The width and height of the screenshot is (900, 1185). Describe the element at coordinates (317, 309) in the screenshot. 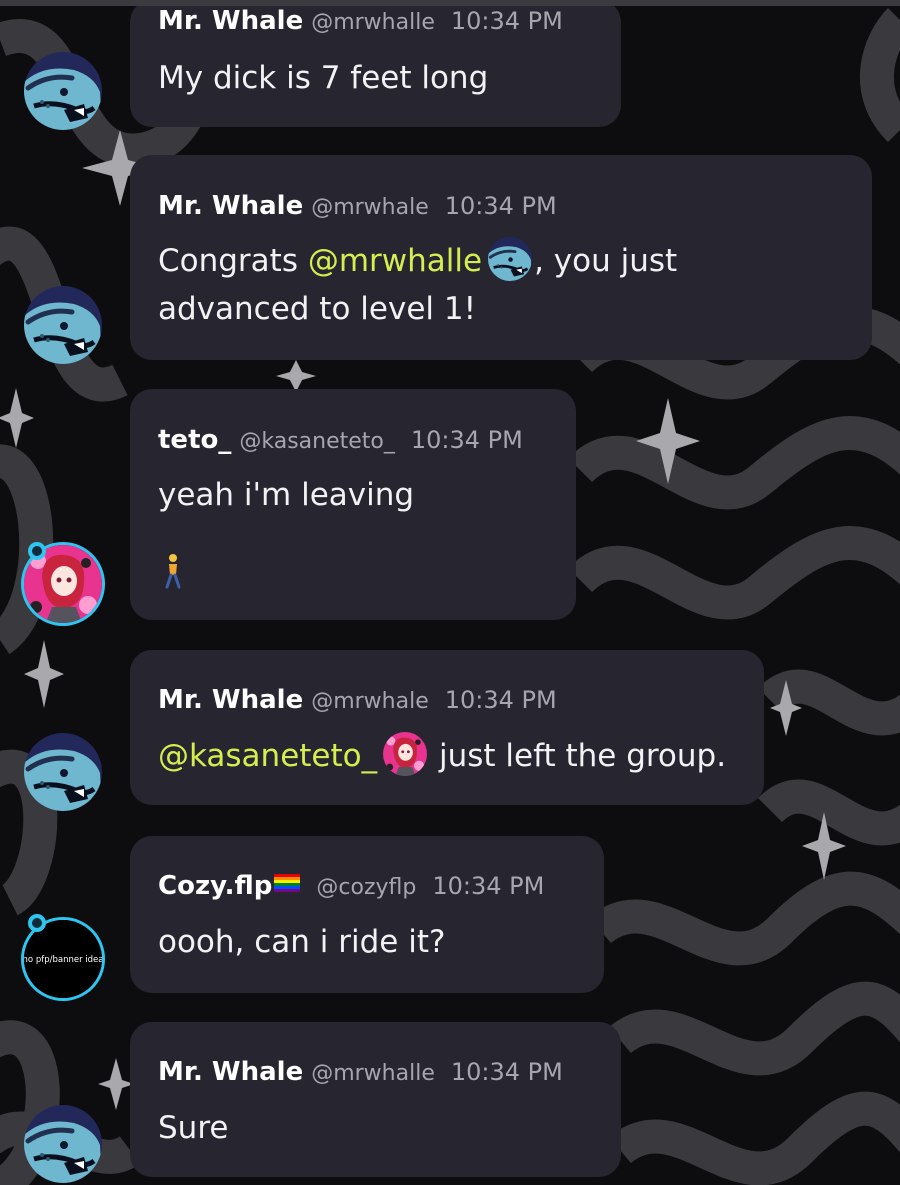

I see `message-text-line: advanced to level 1!` at that location.